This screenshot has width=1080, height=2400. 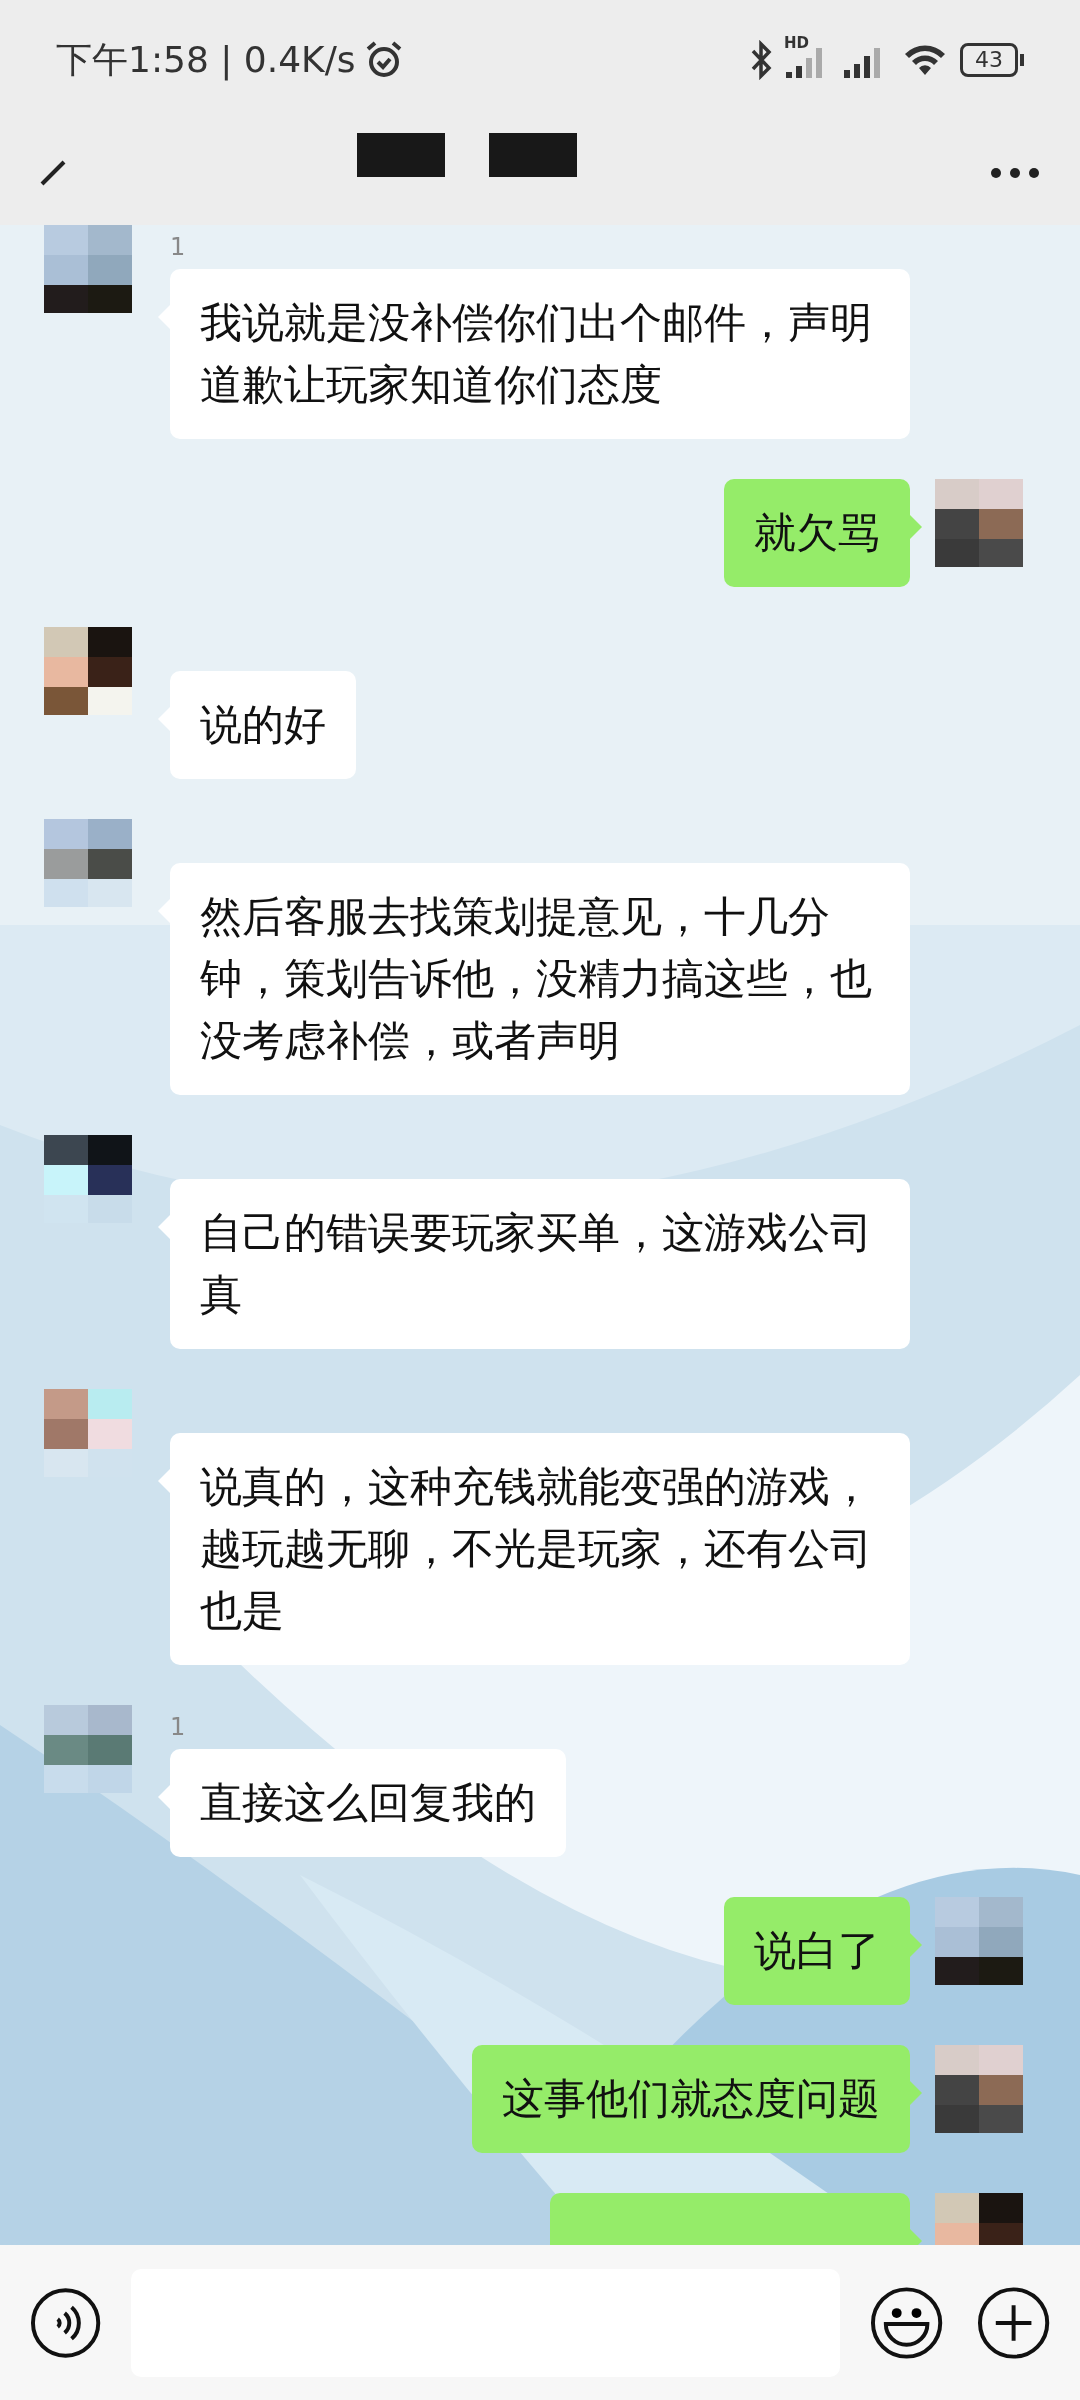 I want to click on message-bubble: 然后客服去找策划提意见，十几分钟，策划告诉他，没精力搞这些，也没考虑补偿，或者声明, so click(x=540, y=979).